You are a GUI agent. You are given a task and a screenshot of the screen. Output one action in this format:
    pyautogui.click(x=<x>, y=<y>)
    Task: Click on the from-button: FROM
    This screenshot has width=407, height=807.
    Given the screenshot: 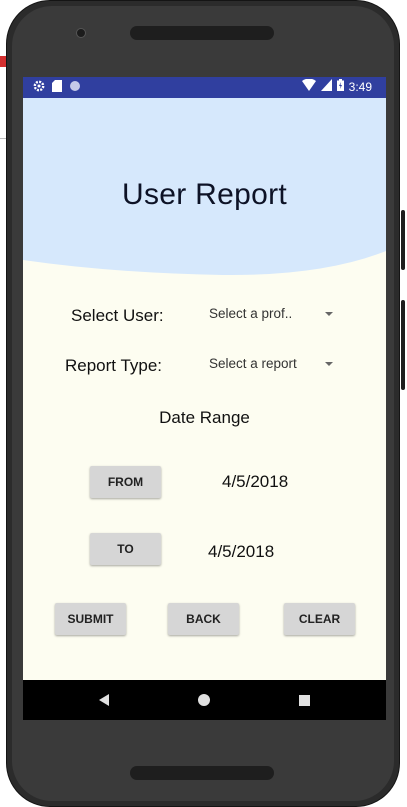 What is the action you would take?
    pyautogui.click(x=125, y=482)
    